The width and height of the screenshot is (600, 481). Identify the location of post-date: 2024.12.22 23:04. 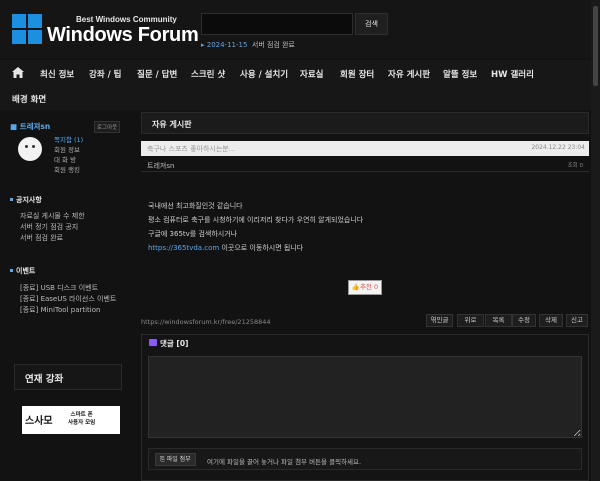
(558, 147).